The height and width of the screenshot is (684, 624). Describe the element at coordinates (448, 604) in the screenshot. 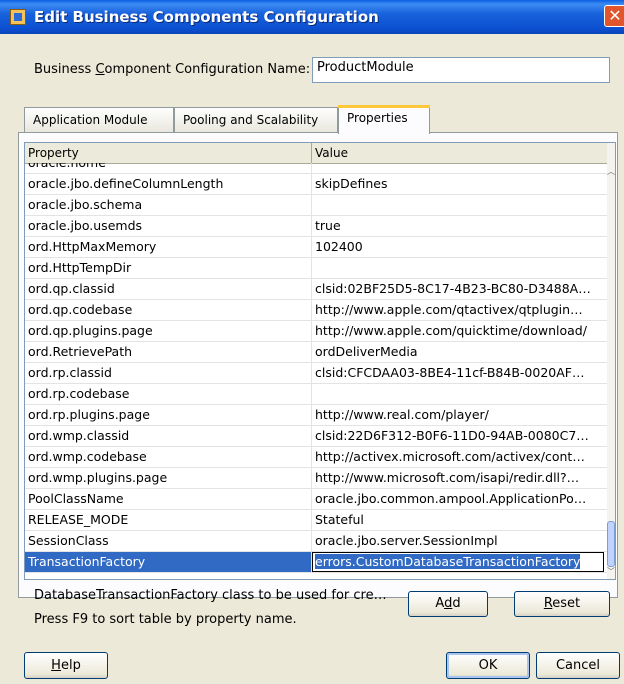

I see `add-button: Add` at that location.